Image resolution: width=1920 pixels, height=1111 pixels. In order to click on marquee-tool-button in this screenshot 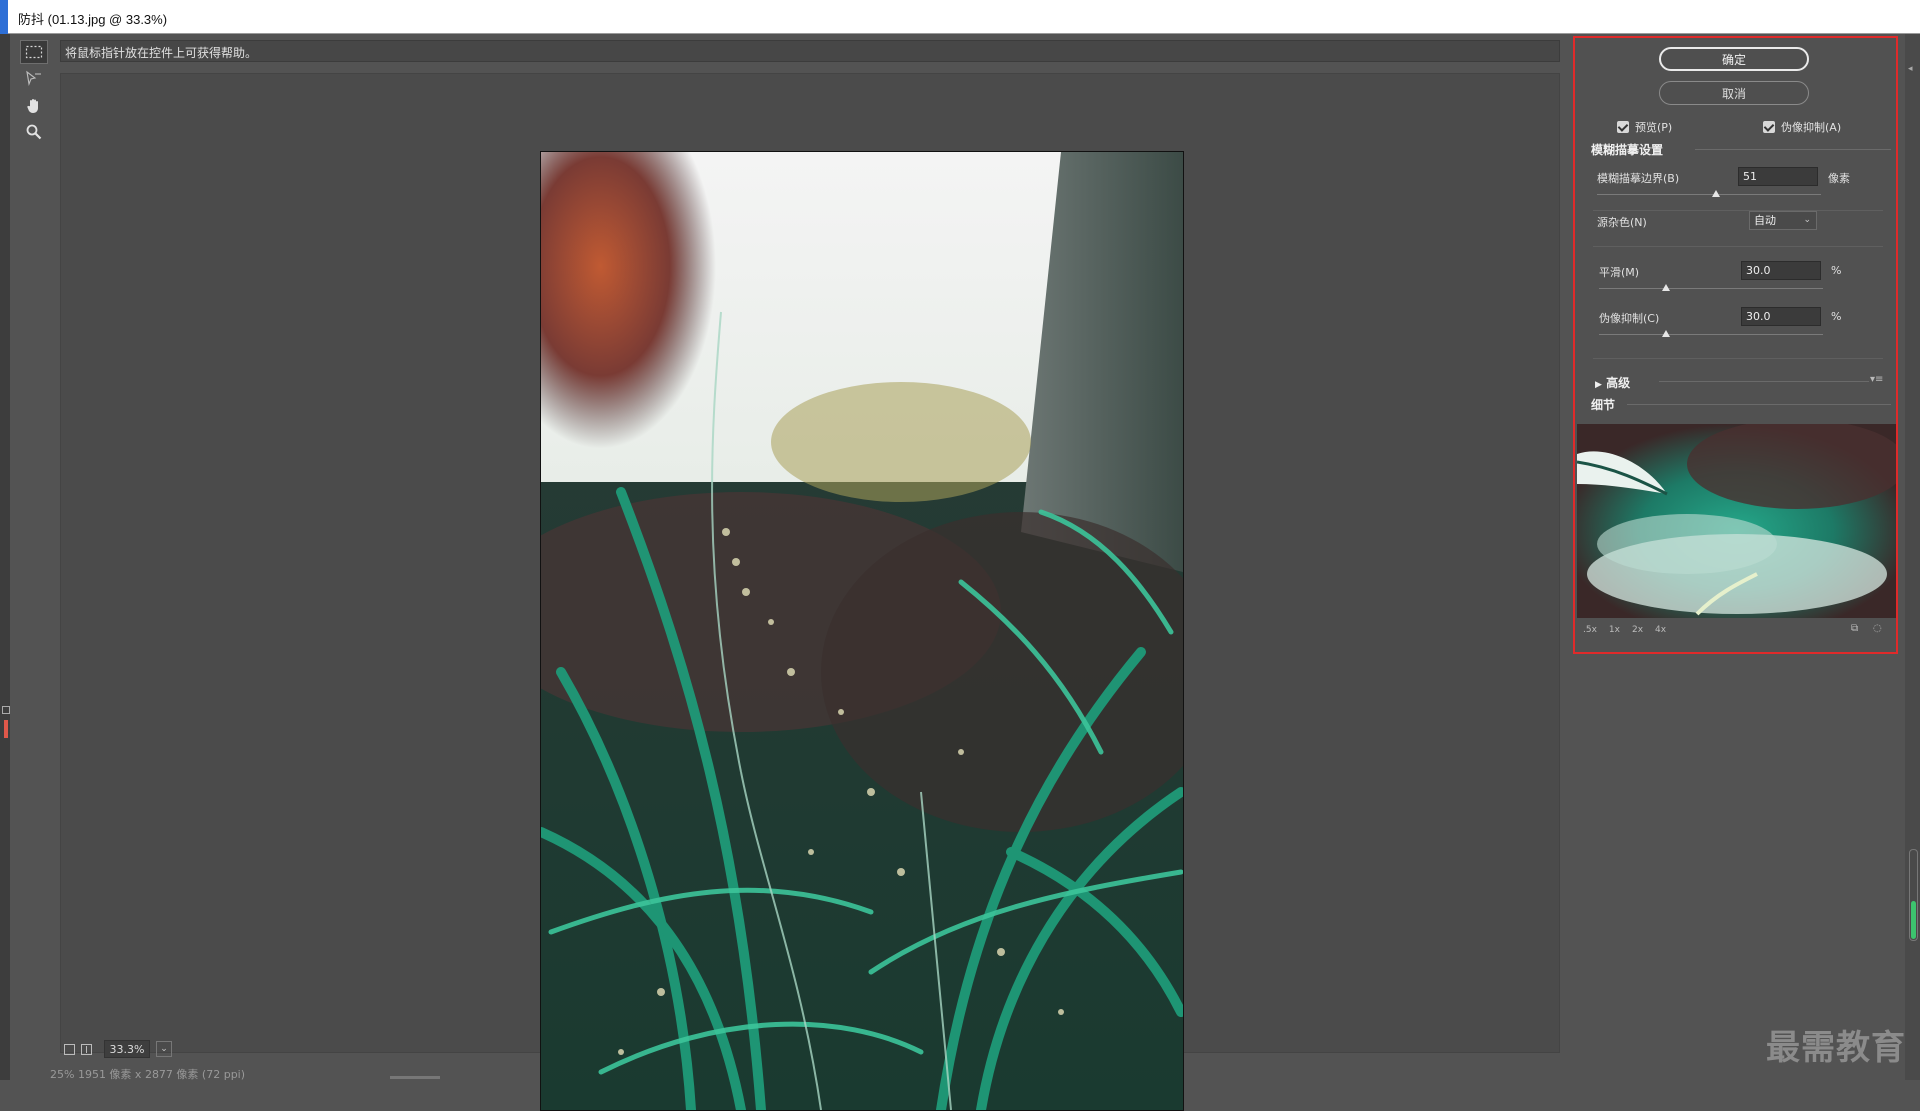, I will do `click(34, 52)`.